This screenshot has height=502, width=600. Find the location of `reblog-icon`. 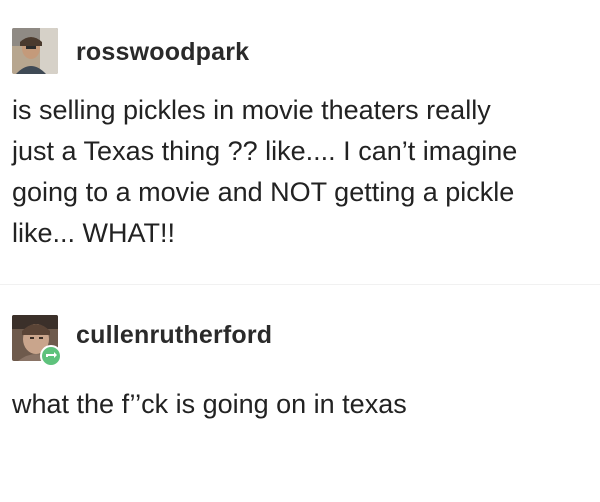

reblog-icon is located at coordinates (51, 356).